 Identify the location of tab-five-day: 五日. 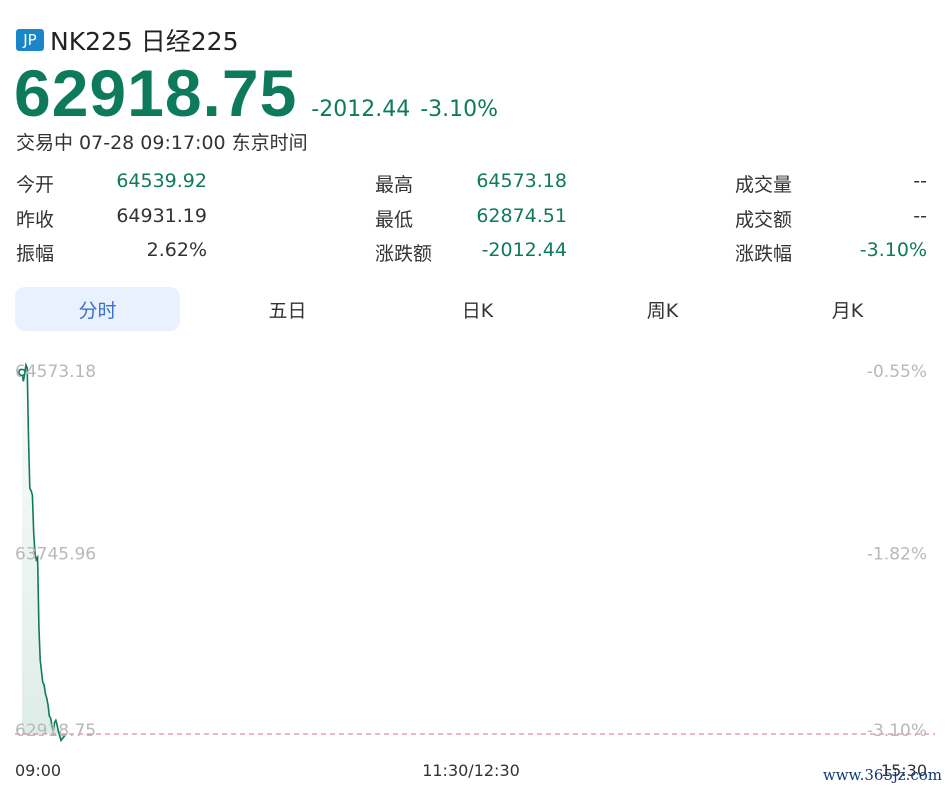
(287, 309).